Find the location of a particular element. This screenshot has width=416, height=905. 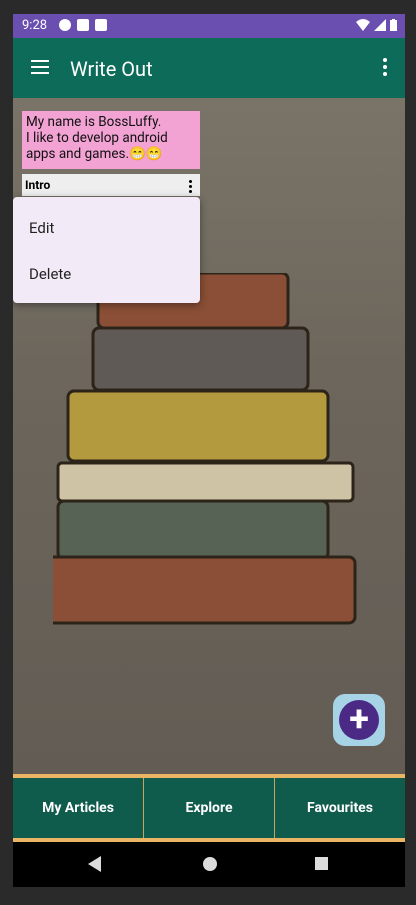

sd-card-icon is located at coordinates (101, 25).